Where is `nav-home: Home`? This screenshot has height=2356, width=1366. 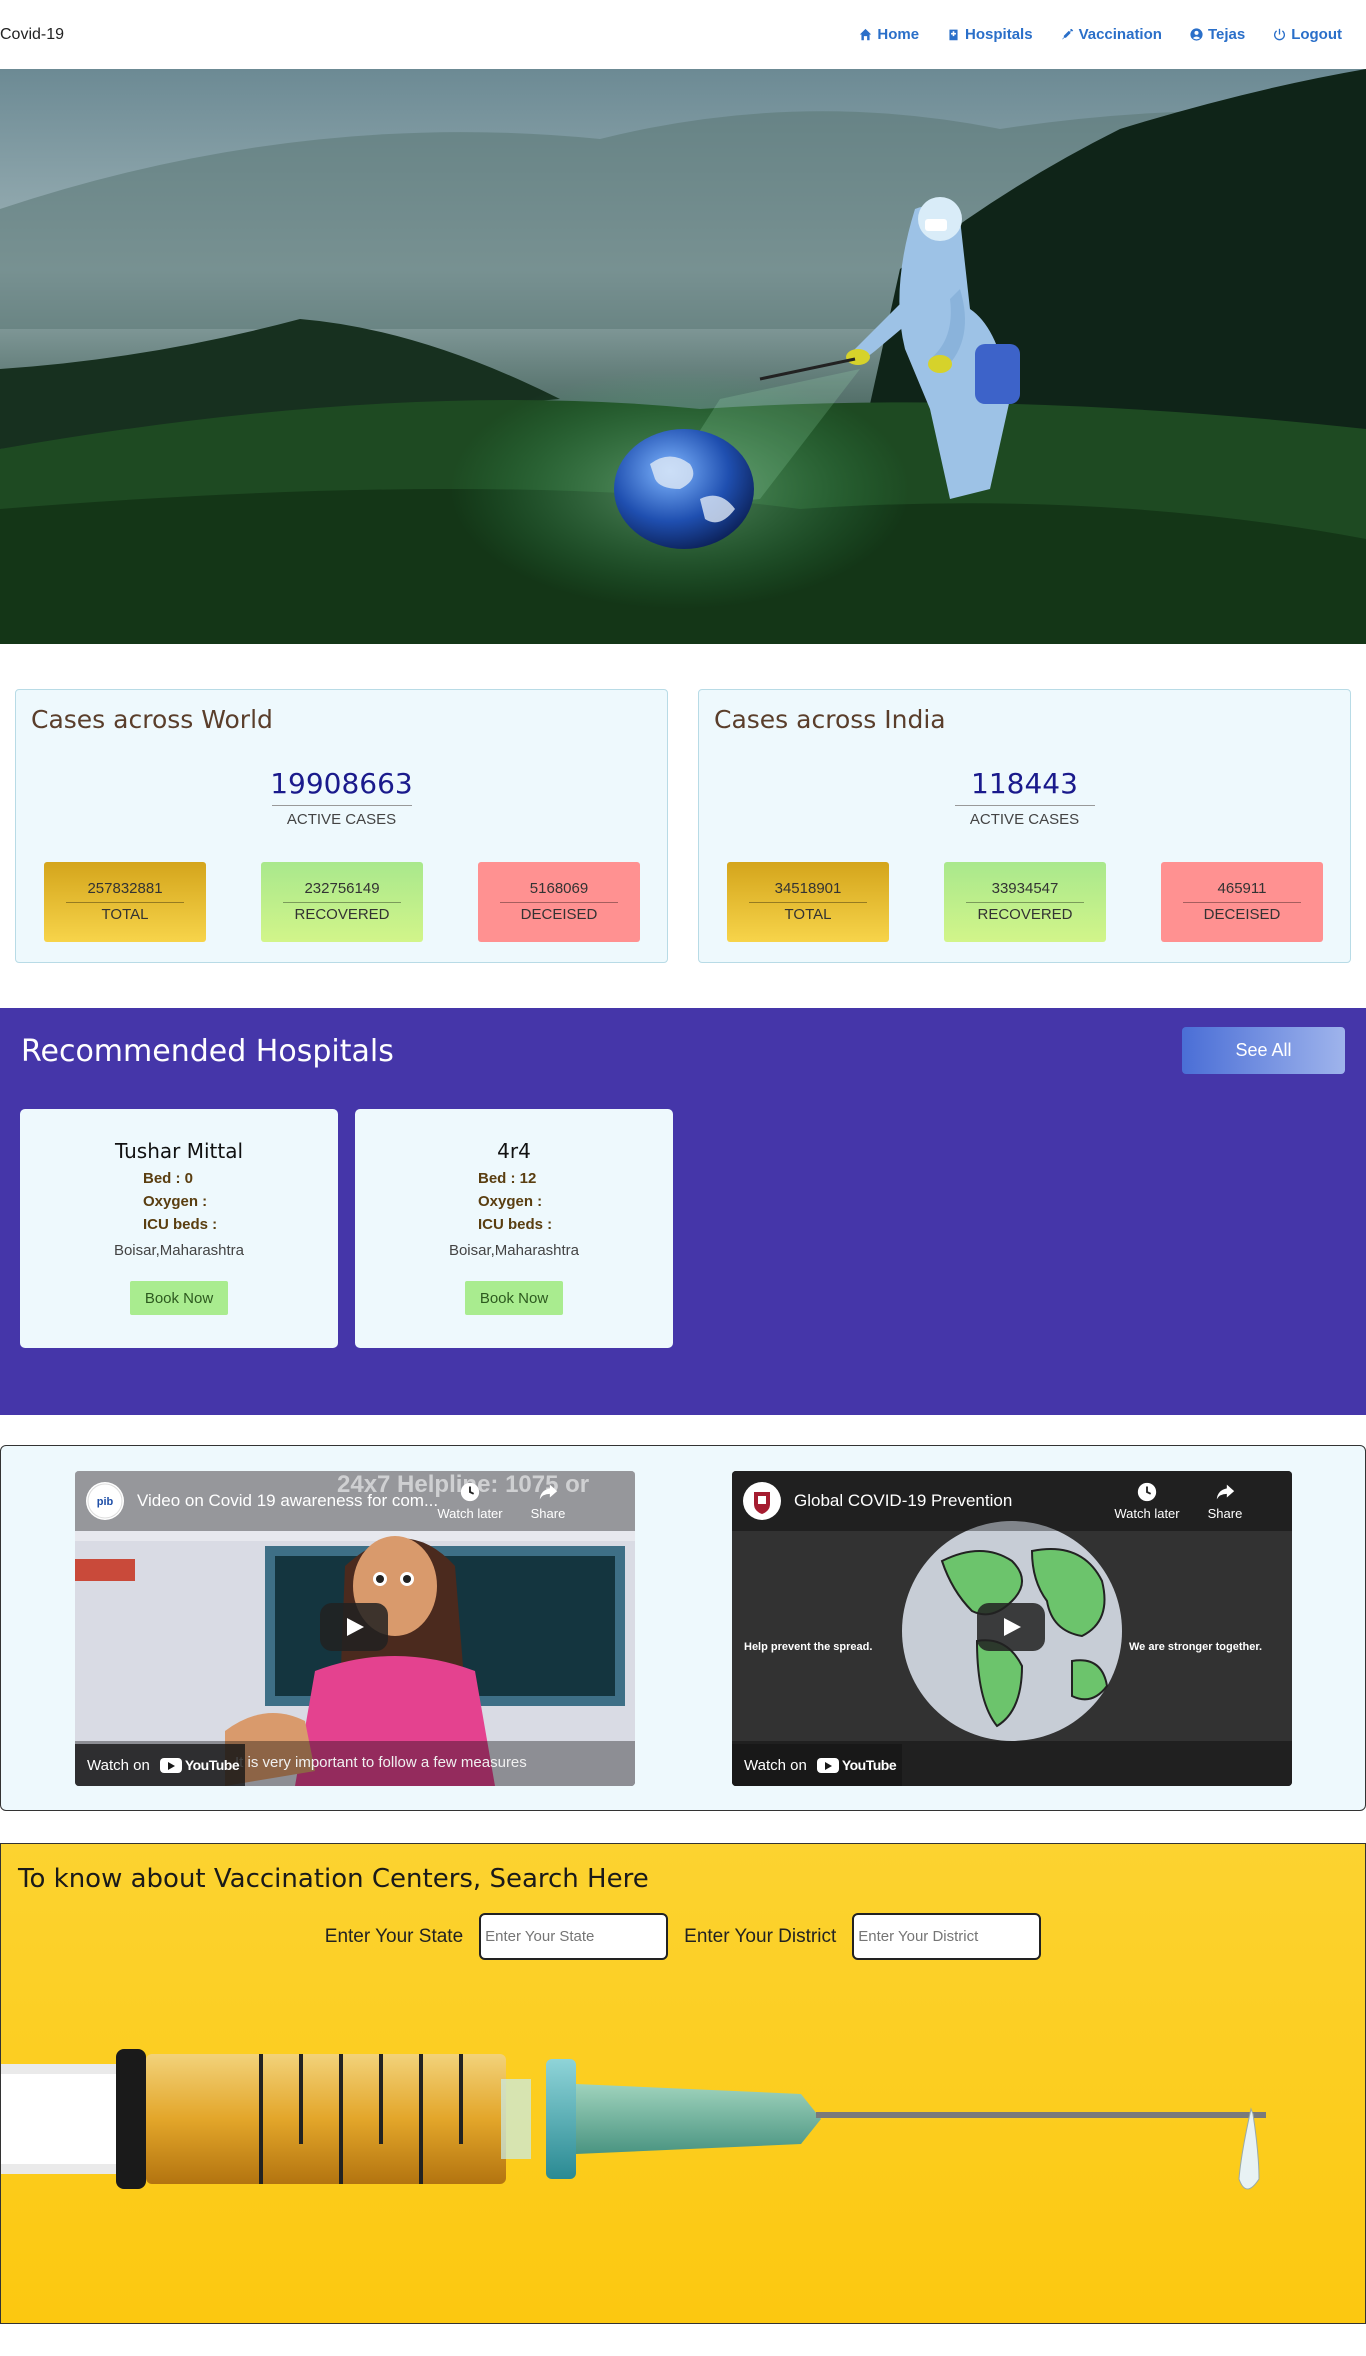 nav-home: Home is located at coordinates (889, 34).